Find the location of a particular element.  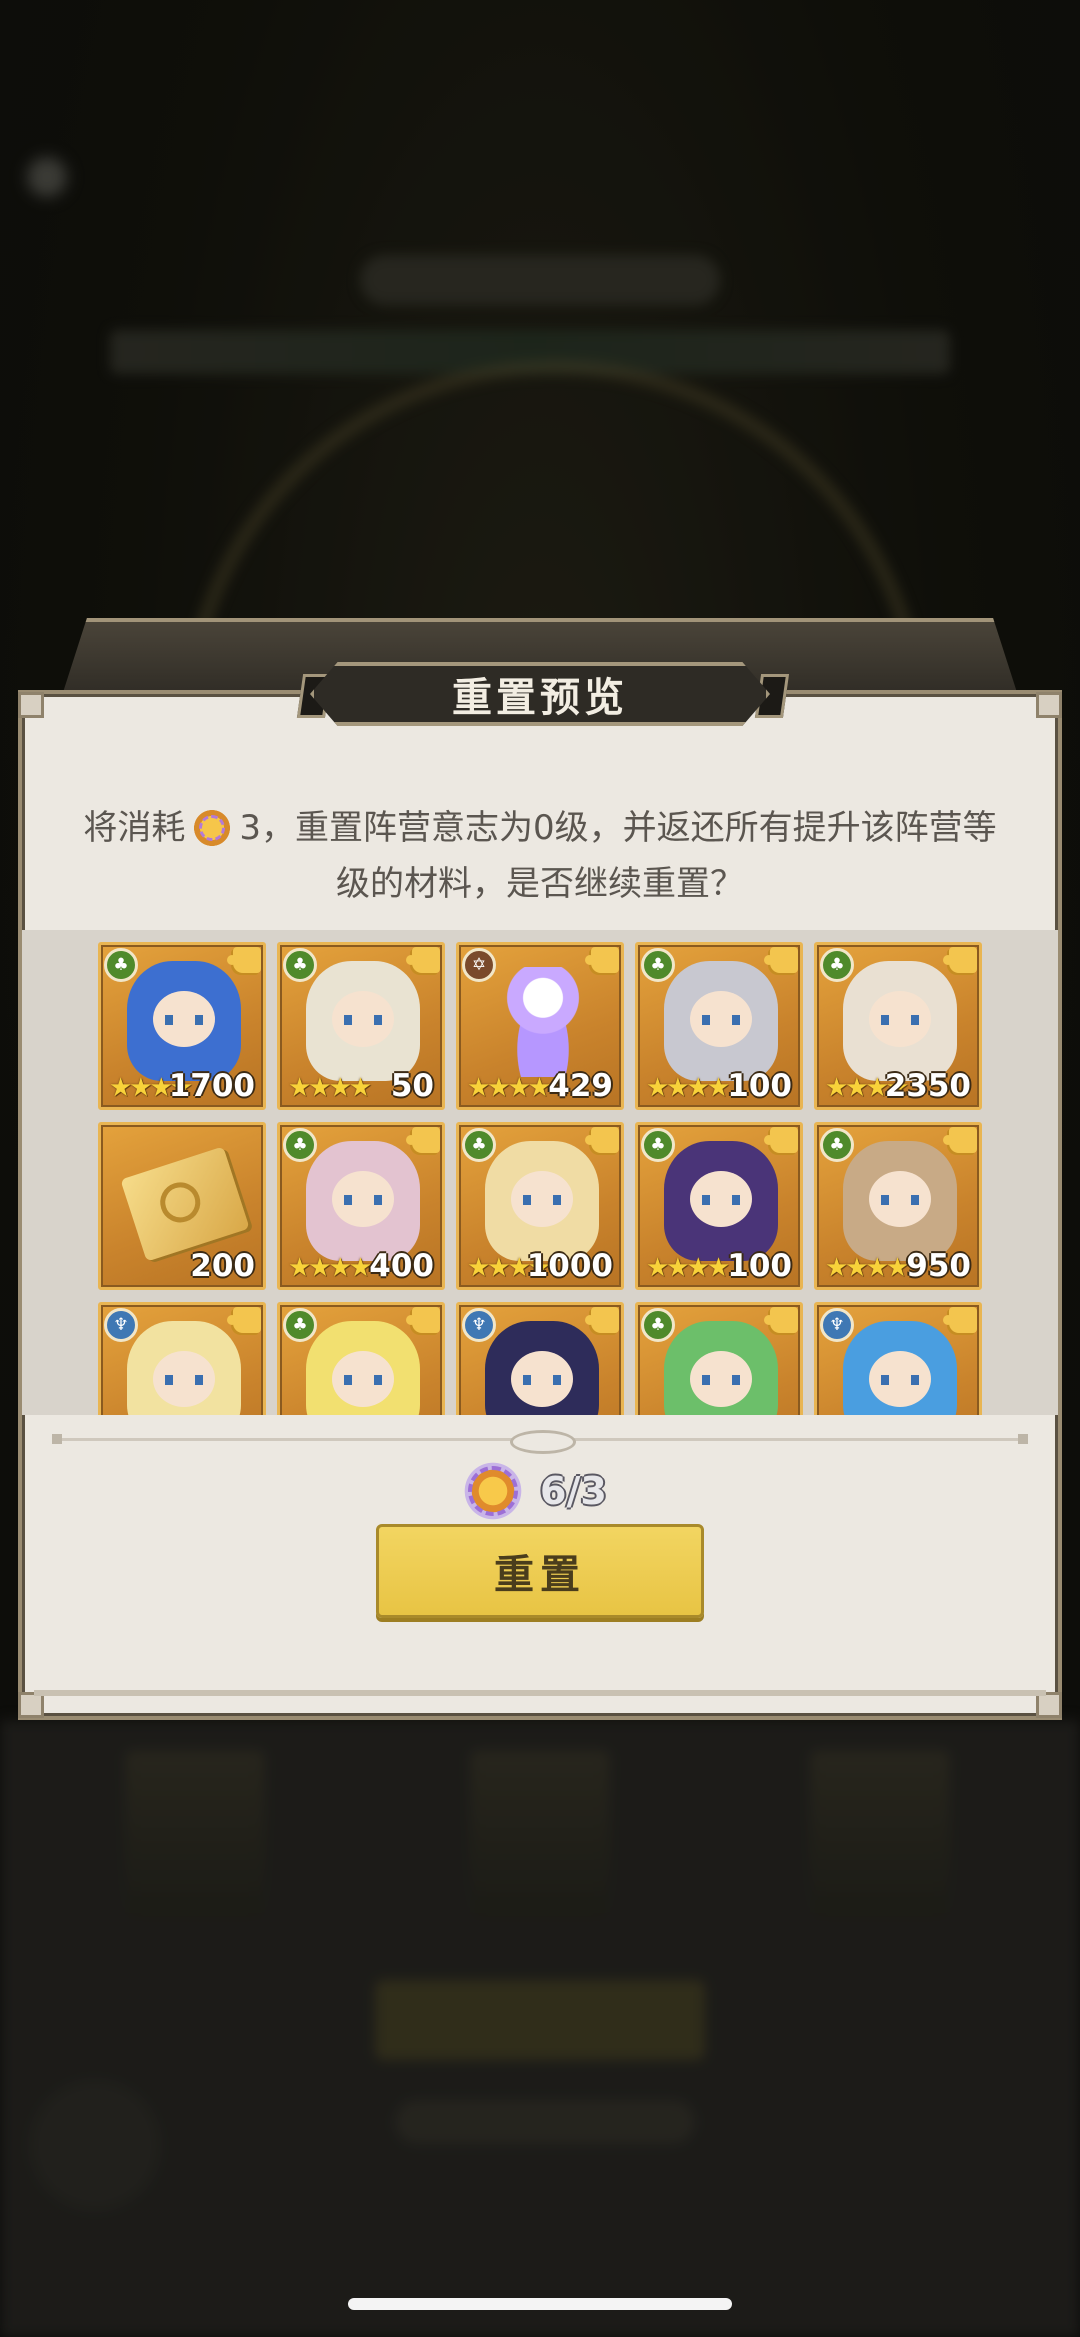

reset-button: 重置 is located at coordinates (540, 1571).